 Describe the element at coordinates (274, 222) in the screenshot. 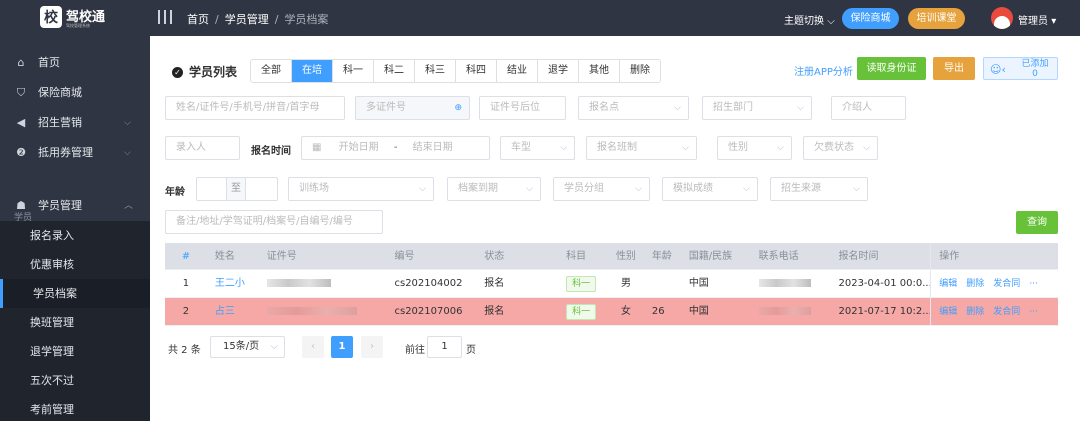

I see `notes-search-input: 备注/地址/学驾证明/档案号/自编号/编号` at that location.